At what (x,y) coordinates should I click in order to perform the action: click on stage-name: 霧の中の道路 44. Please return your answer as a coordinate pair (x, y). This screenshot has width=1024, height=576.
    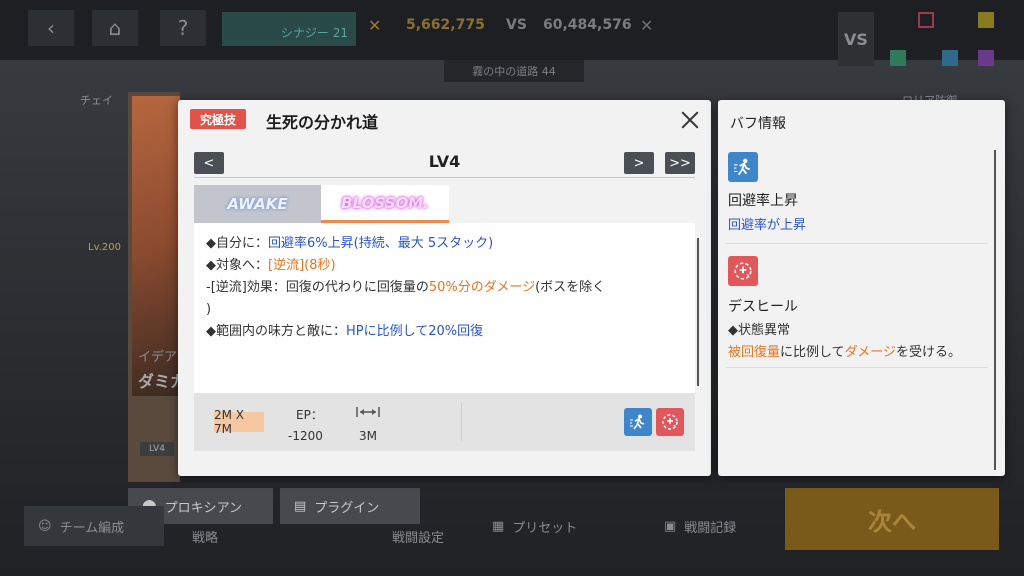
    Looking at the image, I should click on (514, 71).